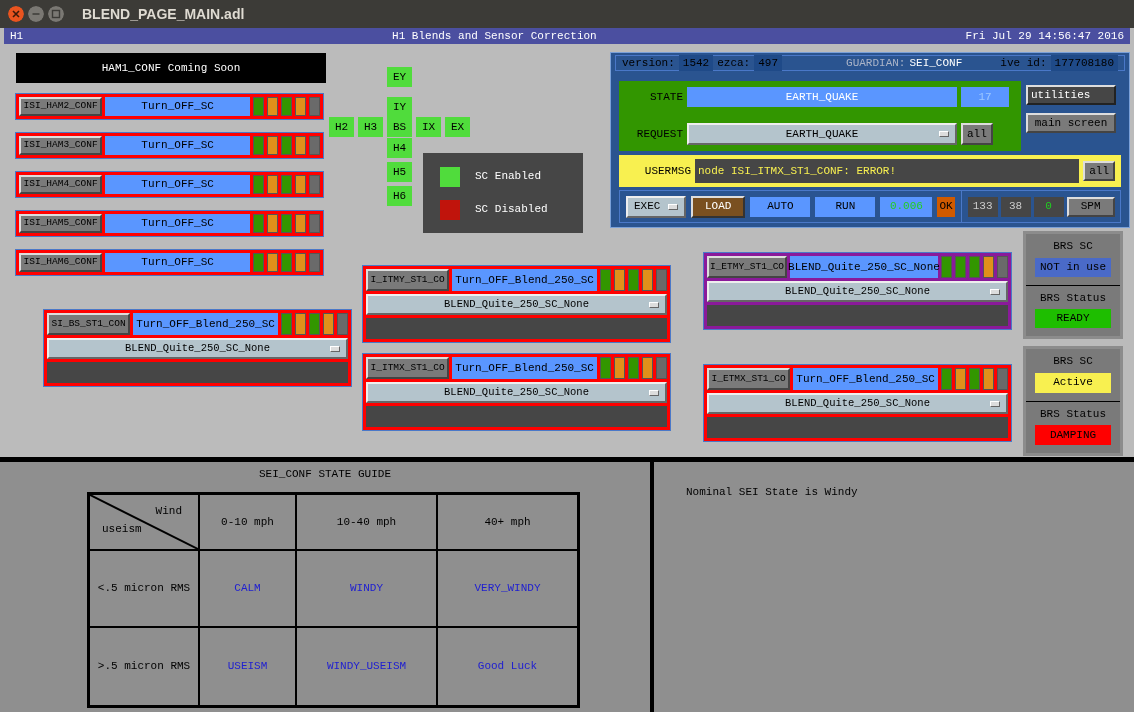 This screenshot has height=712, width=1134. Describe the element at coordinates (906, 206) in the screenshot. I see `value-readout: 0.006` at that location.